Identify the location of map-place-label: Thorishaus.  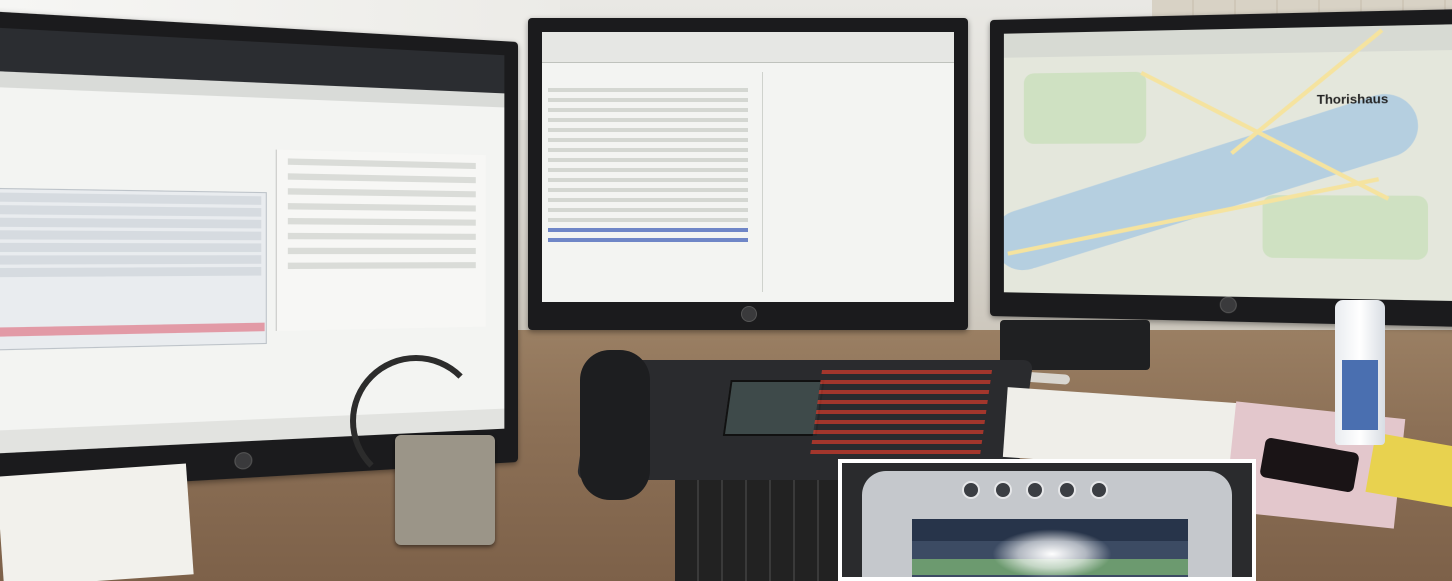
(1352, 99).